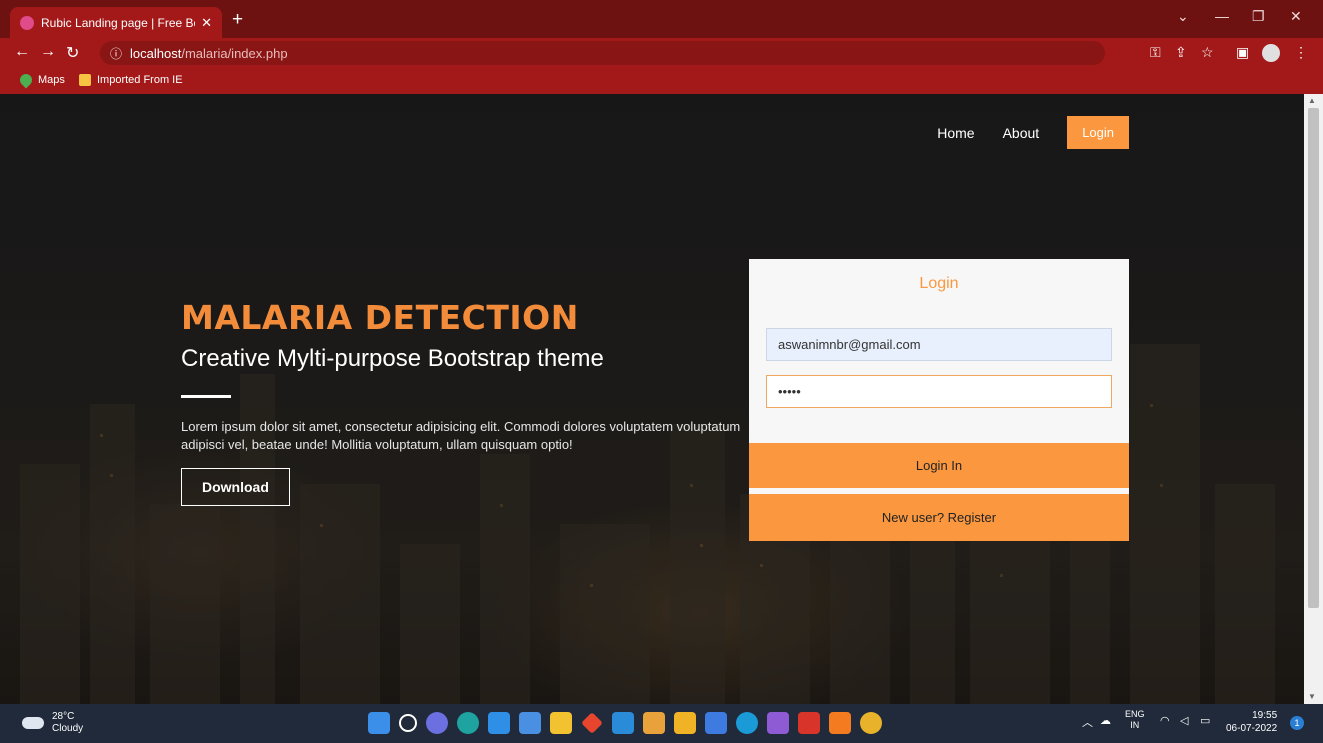 Image resolution: width=1323 pixels, height=743 pixels. I want to click on login-card: Login Login In New user? Register, so click(939, 400).